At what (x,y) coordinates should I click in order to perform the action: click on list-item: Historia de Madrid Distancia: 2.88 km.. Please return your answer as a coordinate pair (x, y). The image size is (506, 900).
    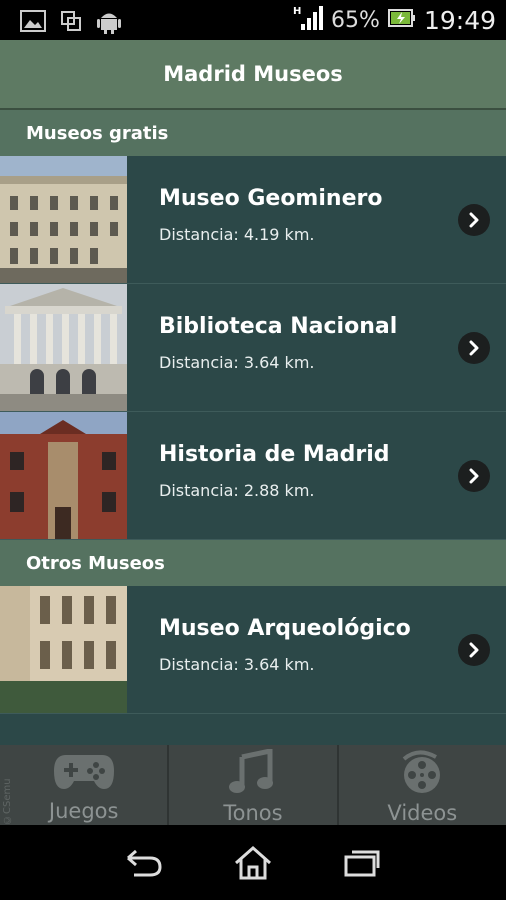
    Looking at the image, I should click on (253, 476).